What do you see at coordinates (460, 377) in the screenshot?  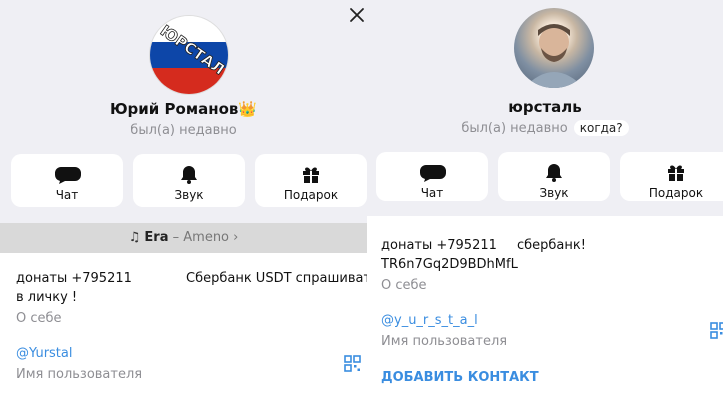 I see `add-contact-button: ДОБАВИТЬ КОНТАКТ` at bounding box center [460, 377].